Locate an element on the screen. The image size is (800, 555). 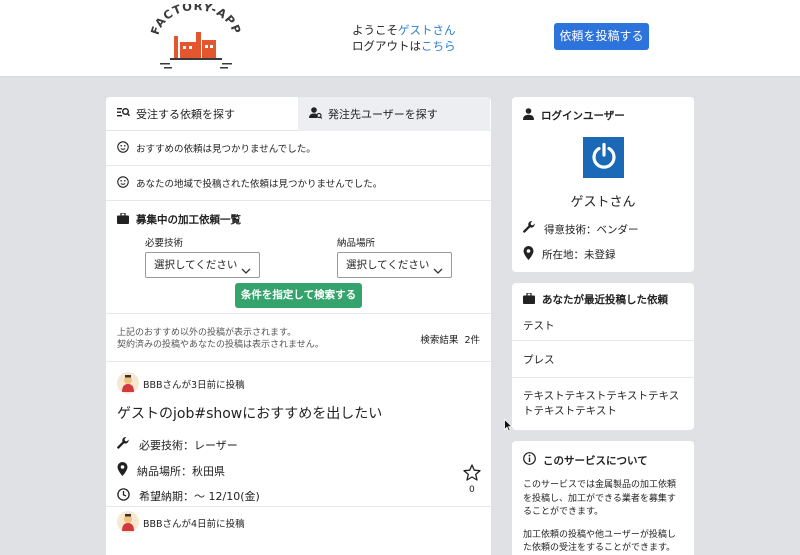
factory-app-logo: FACTORY-APP is located at coordinates (196, 36).